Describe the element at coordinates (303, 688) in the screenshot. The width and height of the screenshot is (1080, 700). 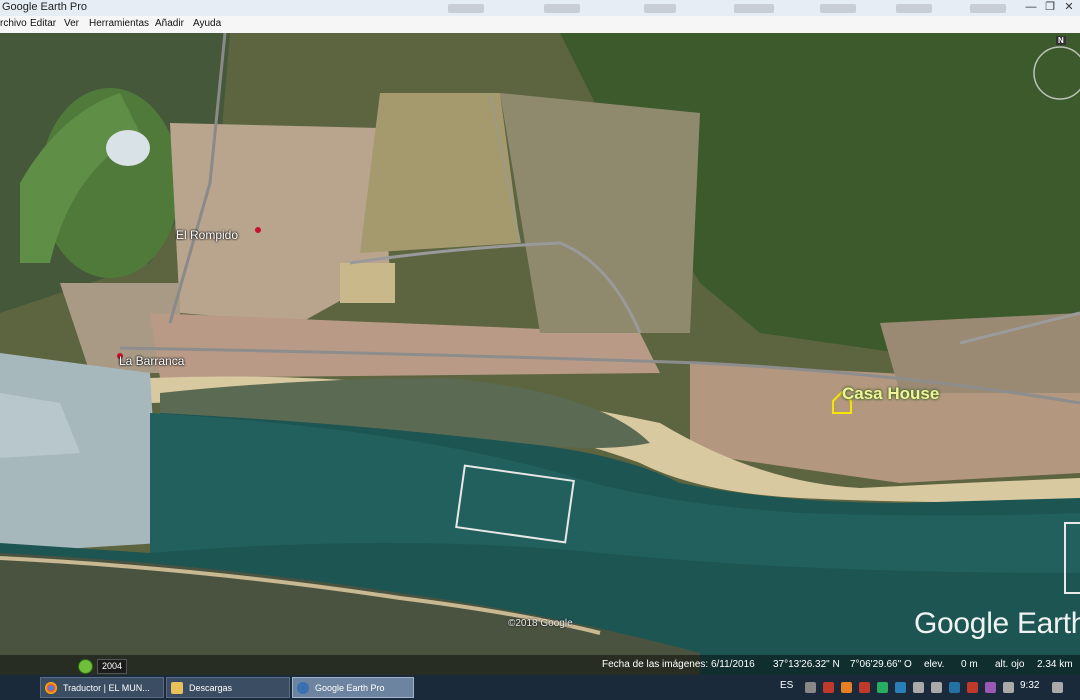
I see `google-earth-icon` at that location.